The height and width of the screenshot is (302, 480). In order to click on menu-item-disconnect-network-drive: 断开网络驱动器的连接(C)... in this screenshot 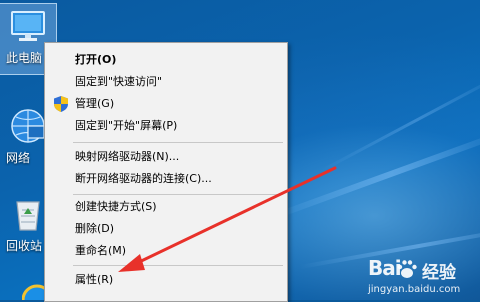, I will do `click(166, 179)`.